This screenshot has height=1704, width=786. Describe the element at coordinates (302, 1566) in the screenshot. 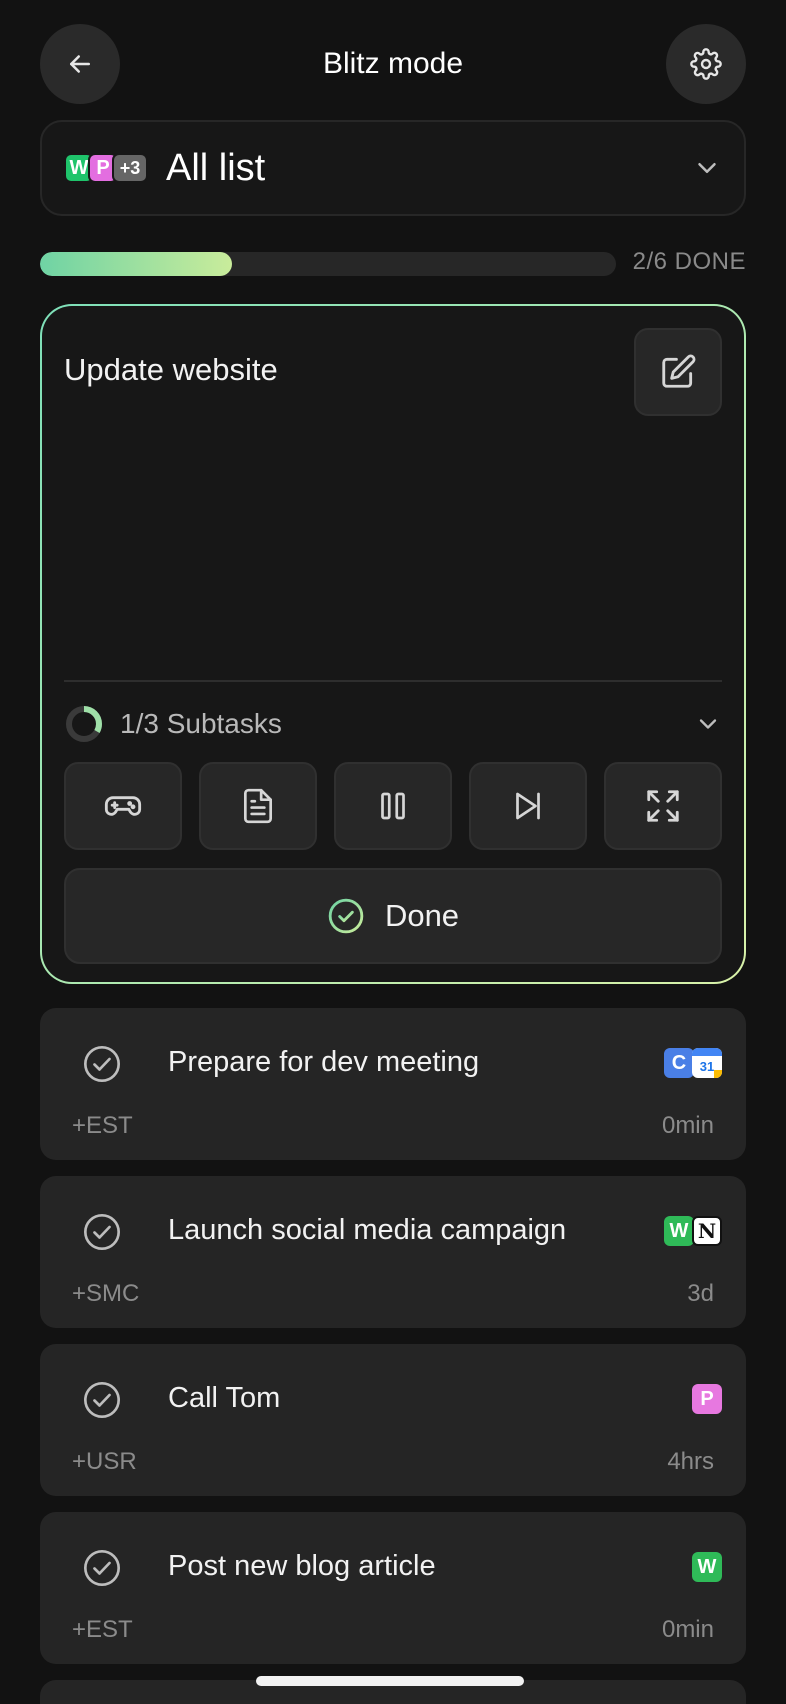

I see `task-name: Post new blog article` at that location.